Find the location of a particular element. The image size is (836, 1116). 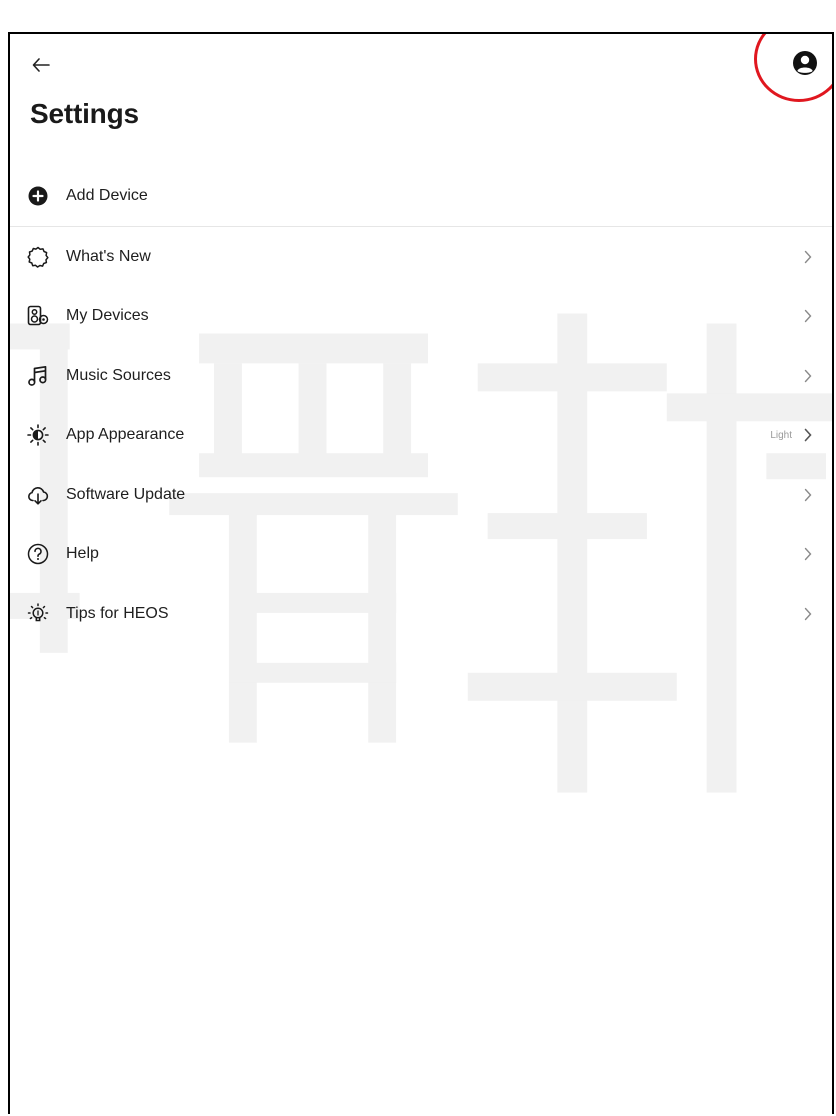

appearance-value: Light is located at coordinates (781, 435).